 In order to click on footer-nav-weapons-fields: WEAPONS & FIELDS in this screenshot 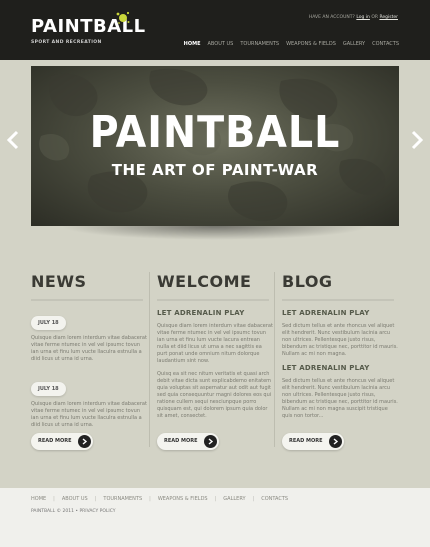, I will do `click(183, 499)`.